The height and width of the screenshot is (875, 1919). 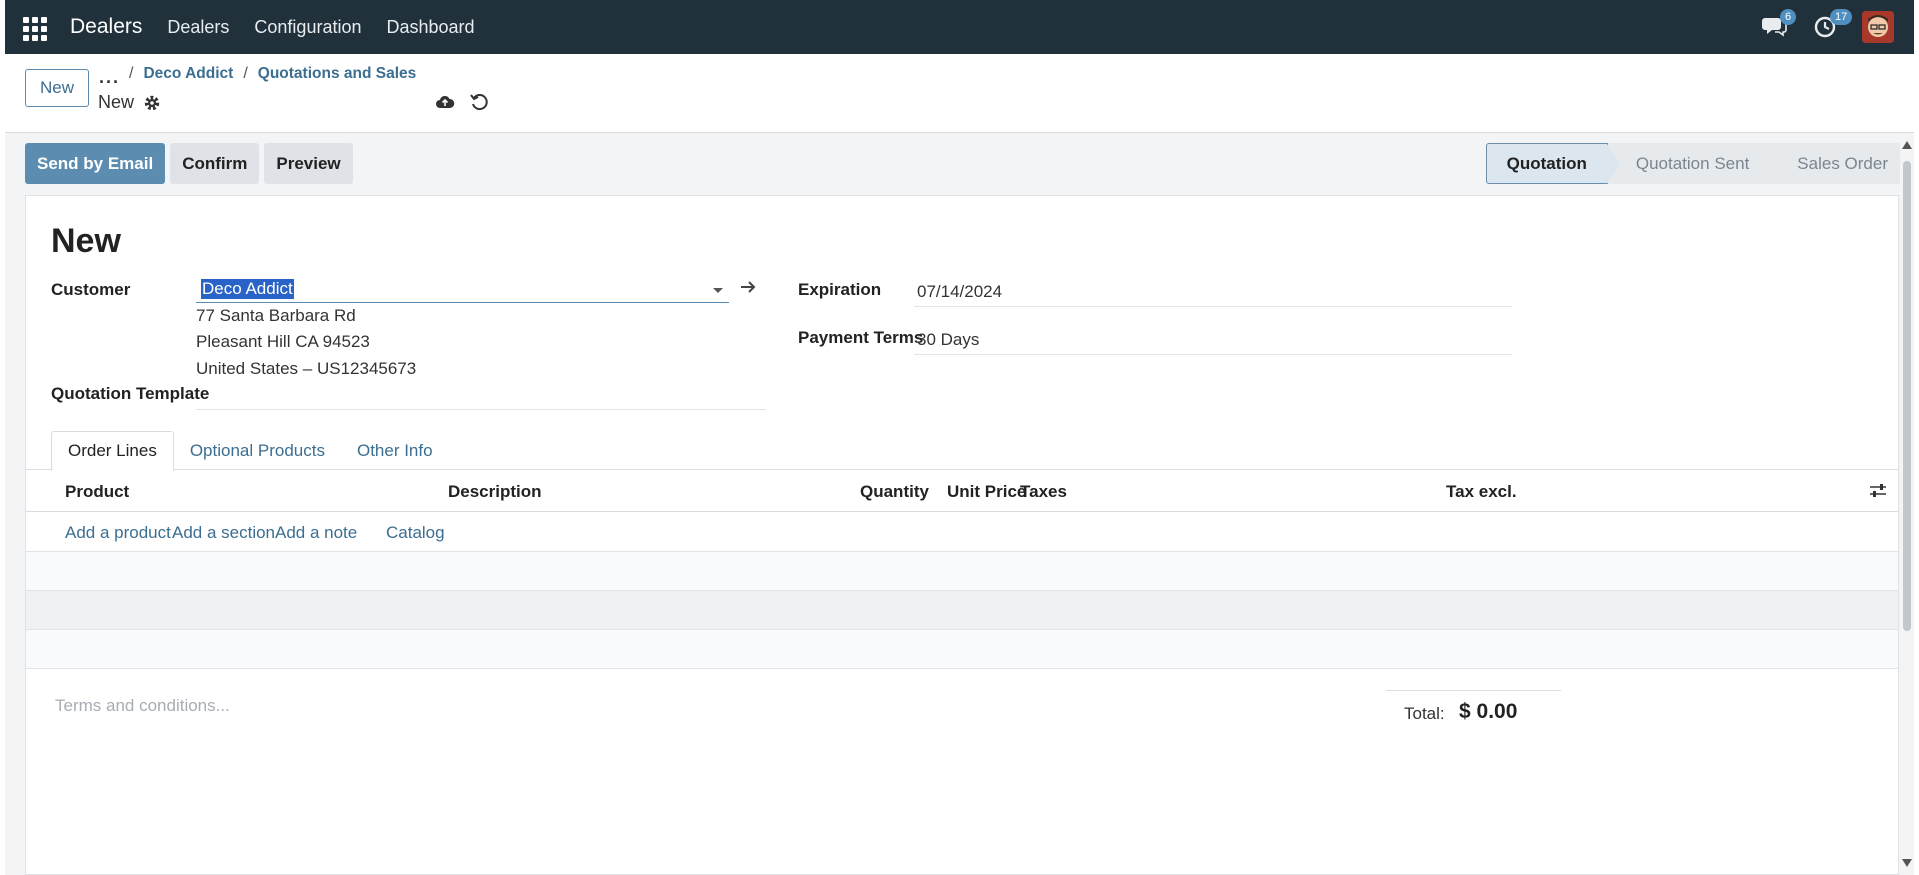 What do you see at coordinates (479, 102) in the screenshot?
I see `discard-icon` at bounding box center [479, 102].